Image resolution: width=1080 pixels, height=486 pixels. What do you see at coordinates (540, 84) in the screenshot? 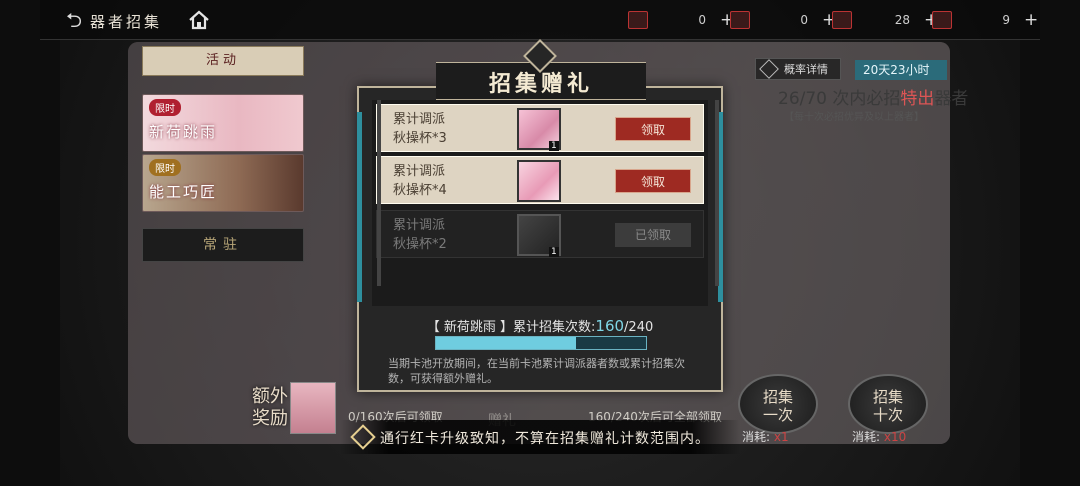
I see `modal-title: 招集赠礼` at bounding box center [540, 84].